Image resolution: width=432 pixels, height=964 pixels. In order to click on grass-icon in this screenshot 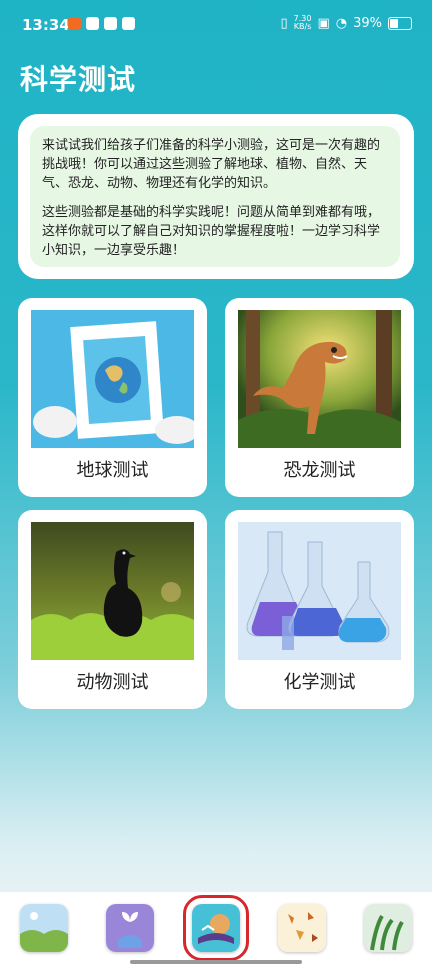, I will do `click(388, 928)`.